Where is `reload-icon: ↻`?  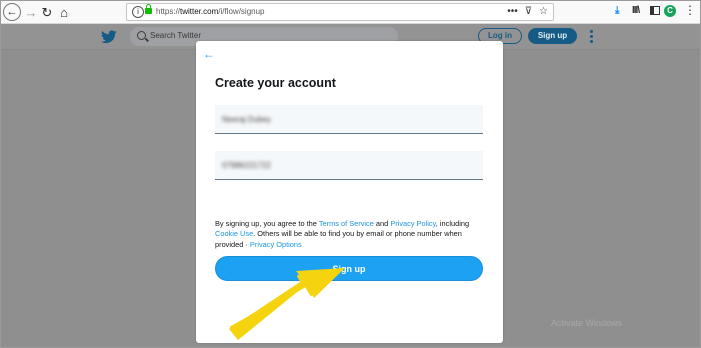 reload-icon: ↻ is located at coordinates (47, 12).